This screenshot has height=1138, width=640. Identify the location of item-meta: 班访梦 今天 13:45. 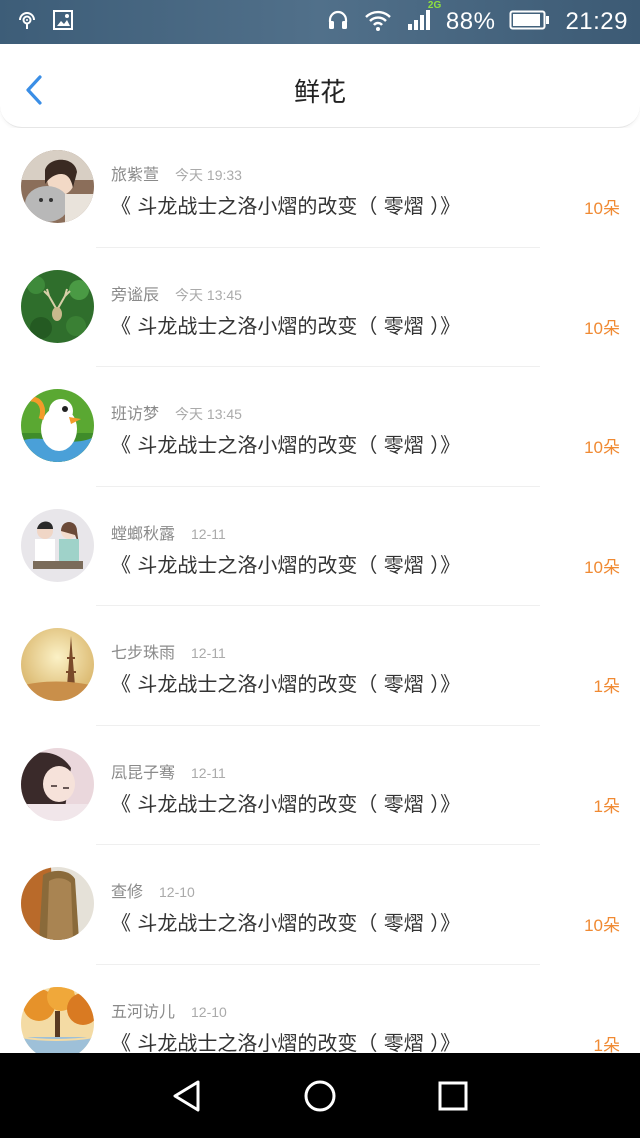
(176, 412).